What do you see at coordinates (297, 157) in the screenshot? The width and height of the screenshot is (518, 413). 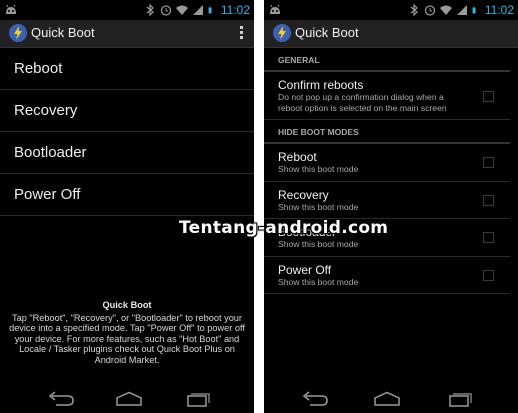 I see `pref-title: Reboot` at bounding box center [297, 157].